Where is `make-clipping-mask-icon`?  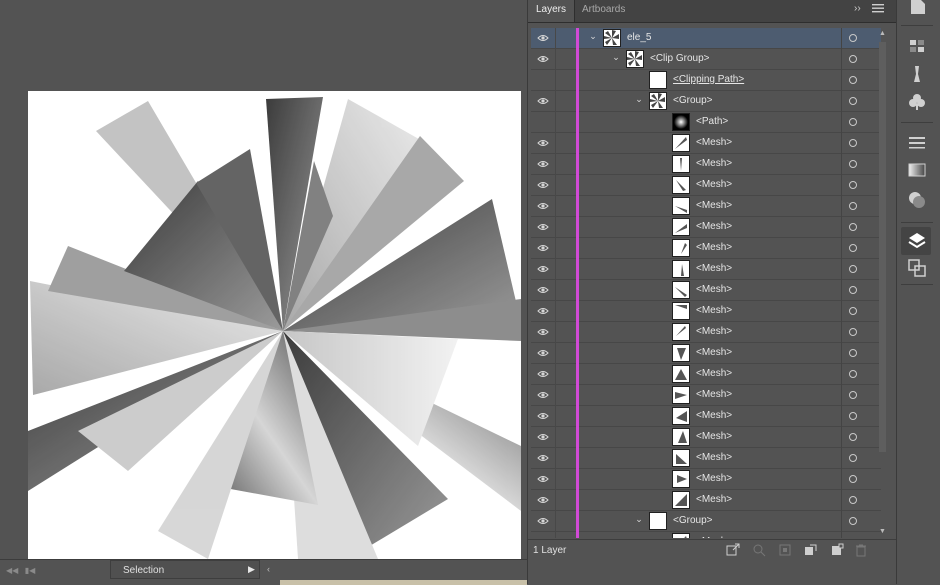 make-clipping-mask-icon is located at coordinates (785, 550).